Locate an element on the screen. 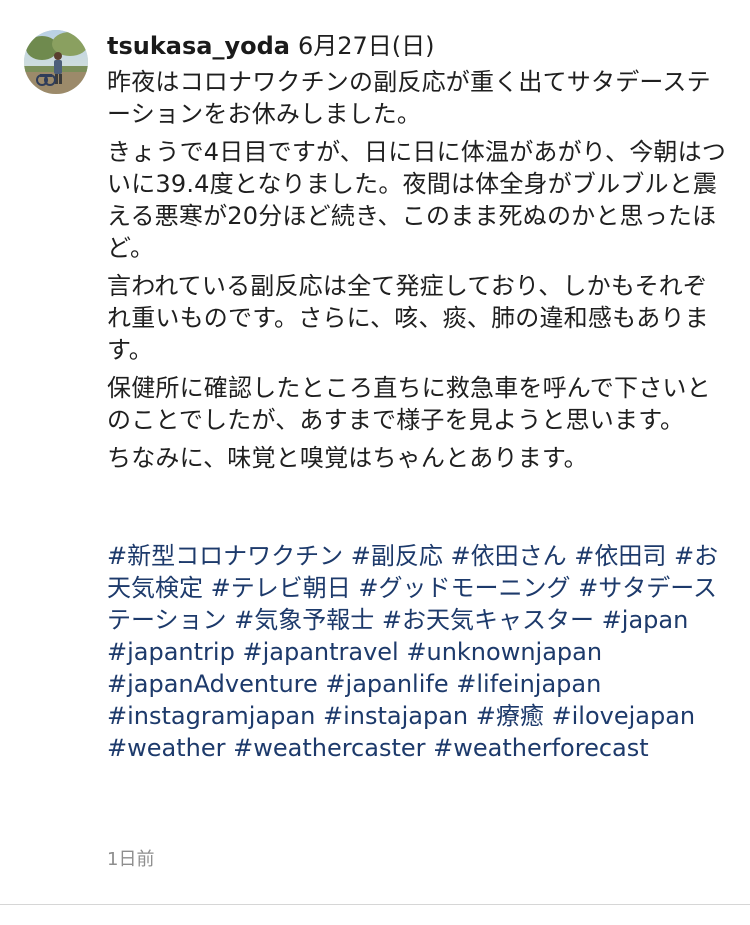 The height and width of the screenshot is (925, 750). hashtag-link: #療癒 is located at coordinates (510, 716).